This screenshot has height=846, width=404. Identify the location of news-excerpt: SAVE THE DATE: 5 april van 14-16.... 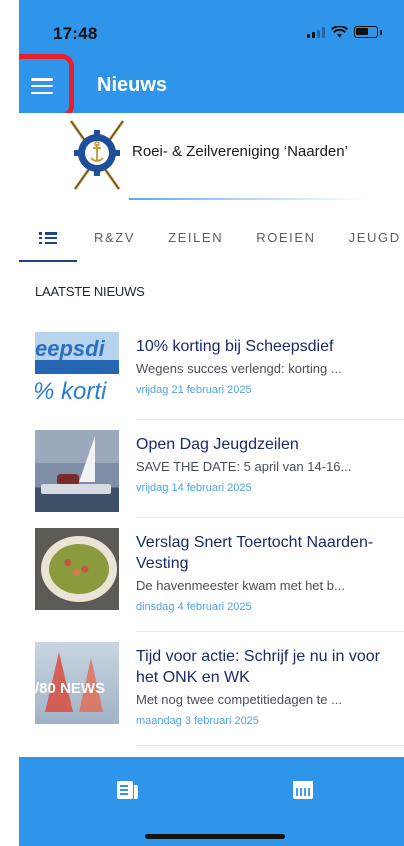
(244, 466).